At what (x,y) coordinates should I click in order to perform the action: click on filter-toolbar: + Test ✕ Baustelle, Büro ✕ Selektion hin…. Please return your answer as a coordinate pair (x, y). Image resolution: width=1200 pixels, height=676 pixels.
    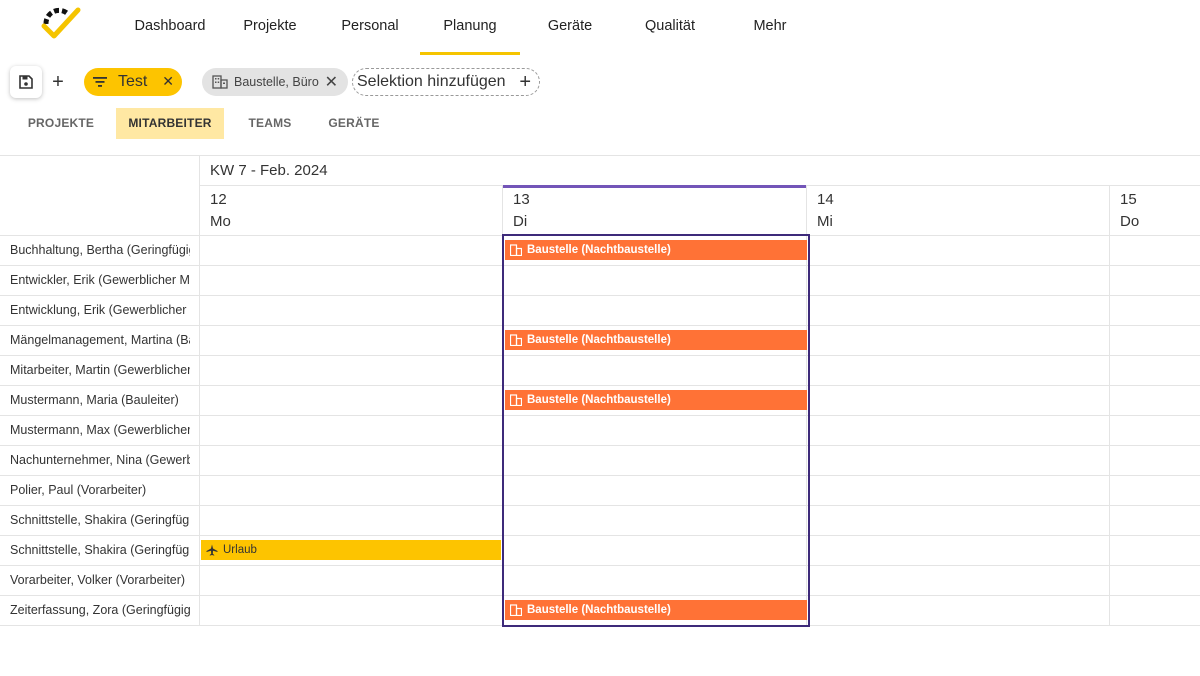
    Looking at the image, I should click on (600, 82).